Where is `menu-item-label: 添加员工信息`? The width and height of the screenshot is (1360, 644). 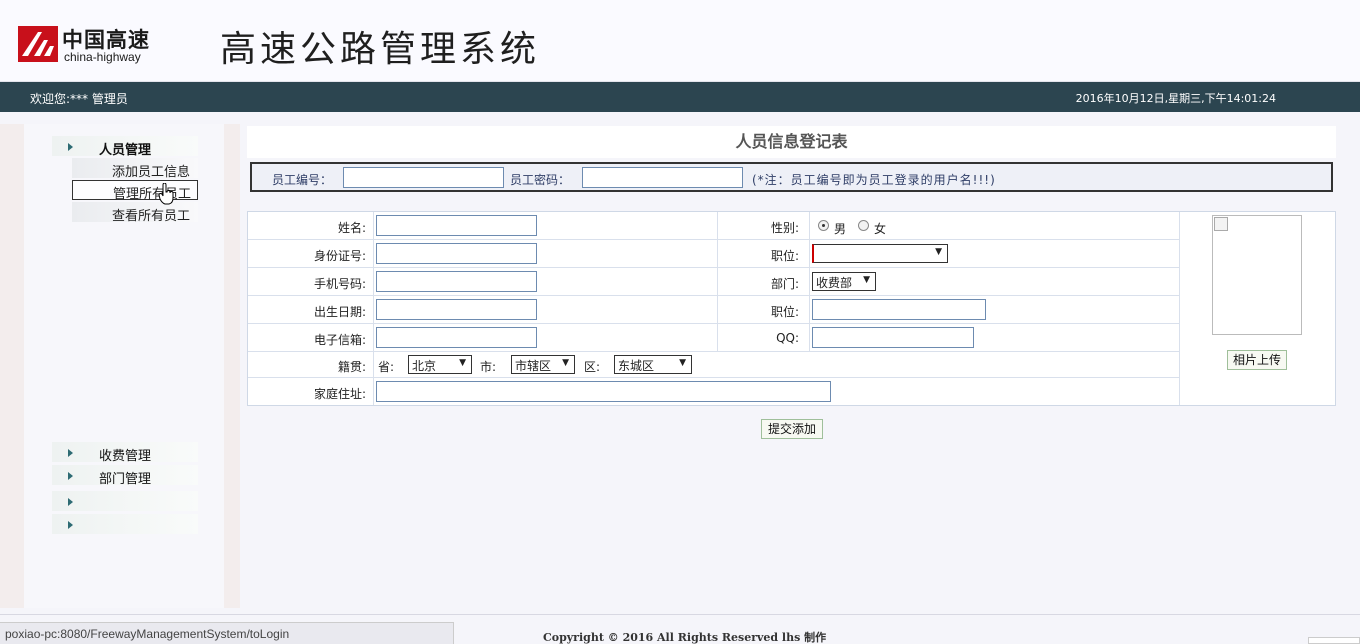 menu-item-label: 添加员工信息 is located at coordinates (151, 172).